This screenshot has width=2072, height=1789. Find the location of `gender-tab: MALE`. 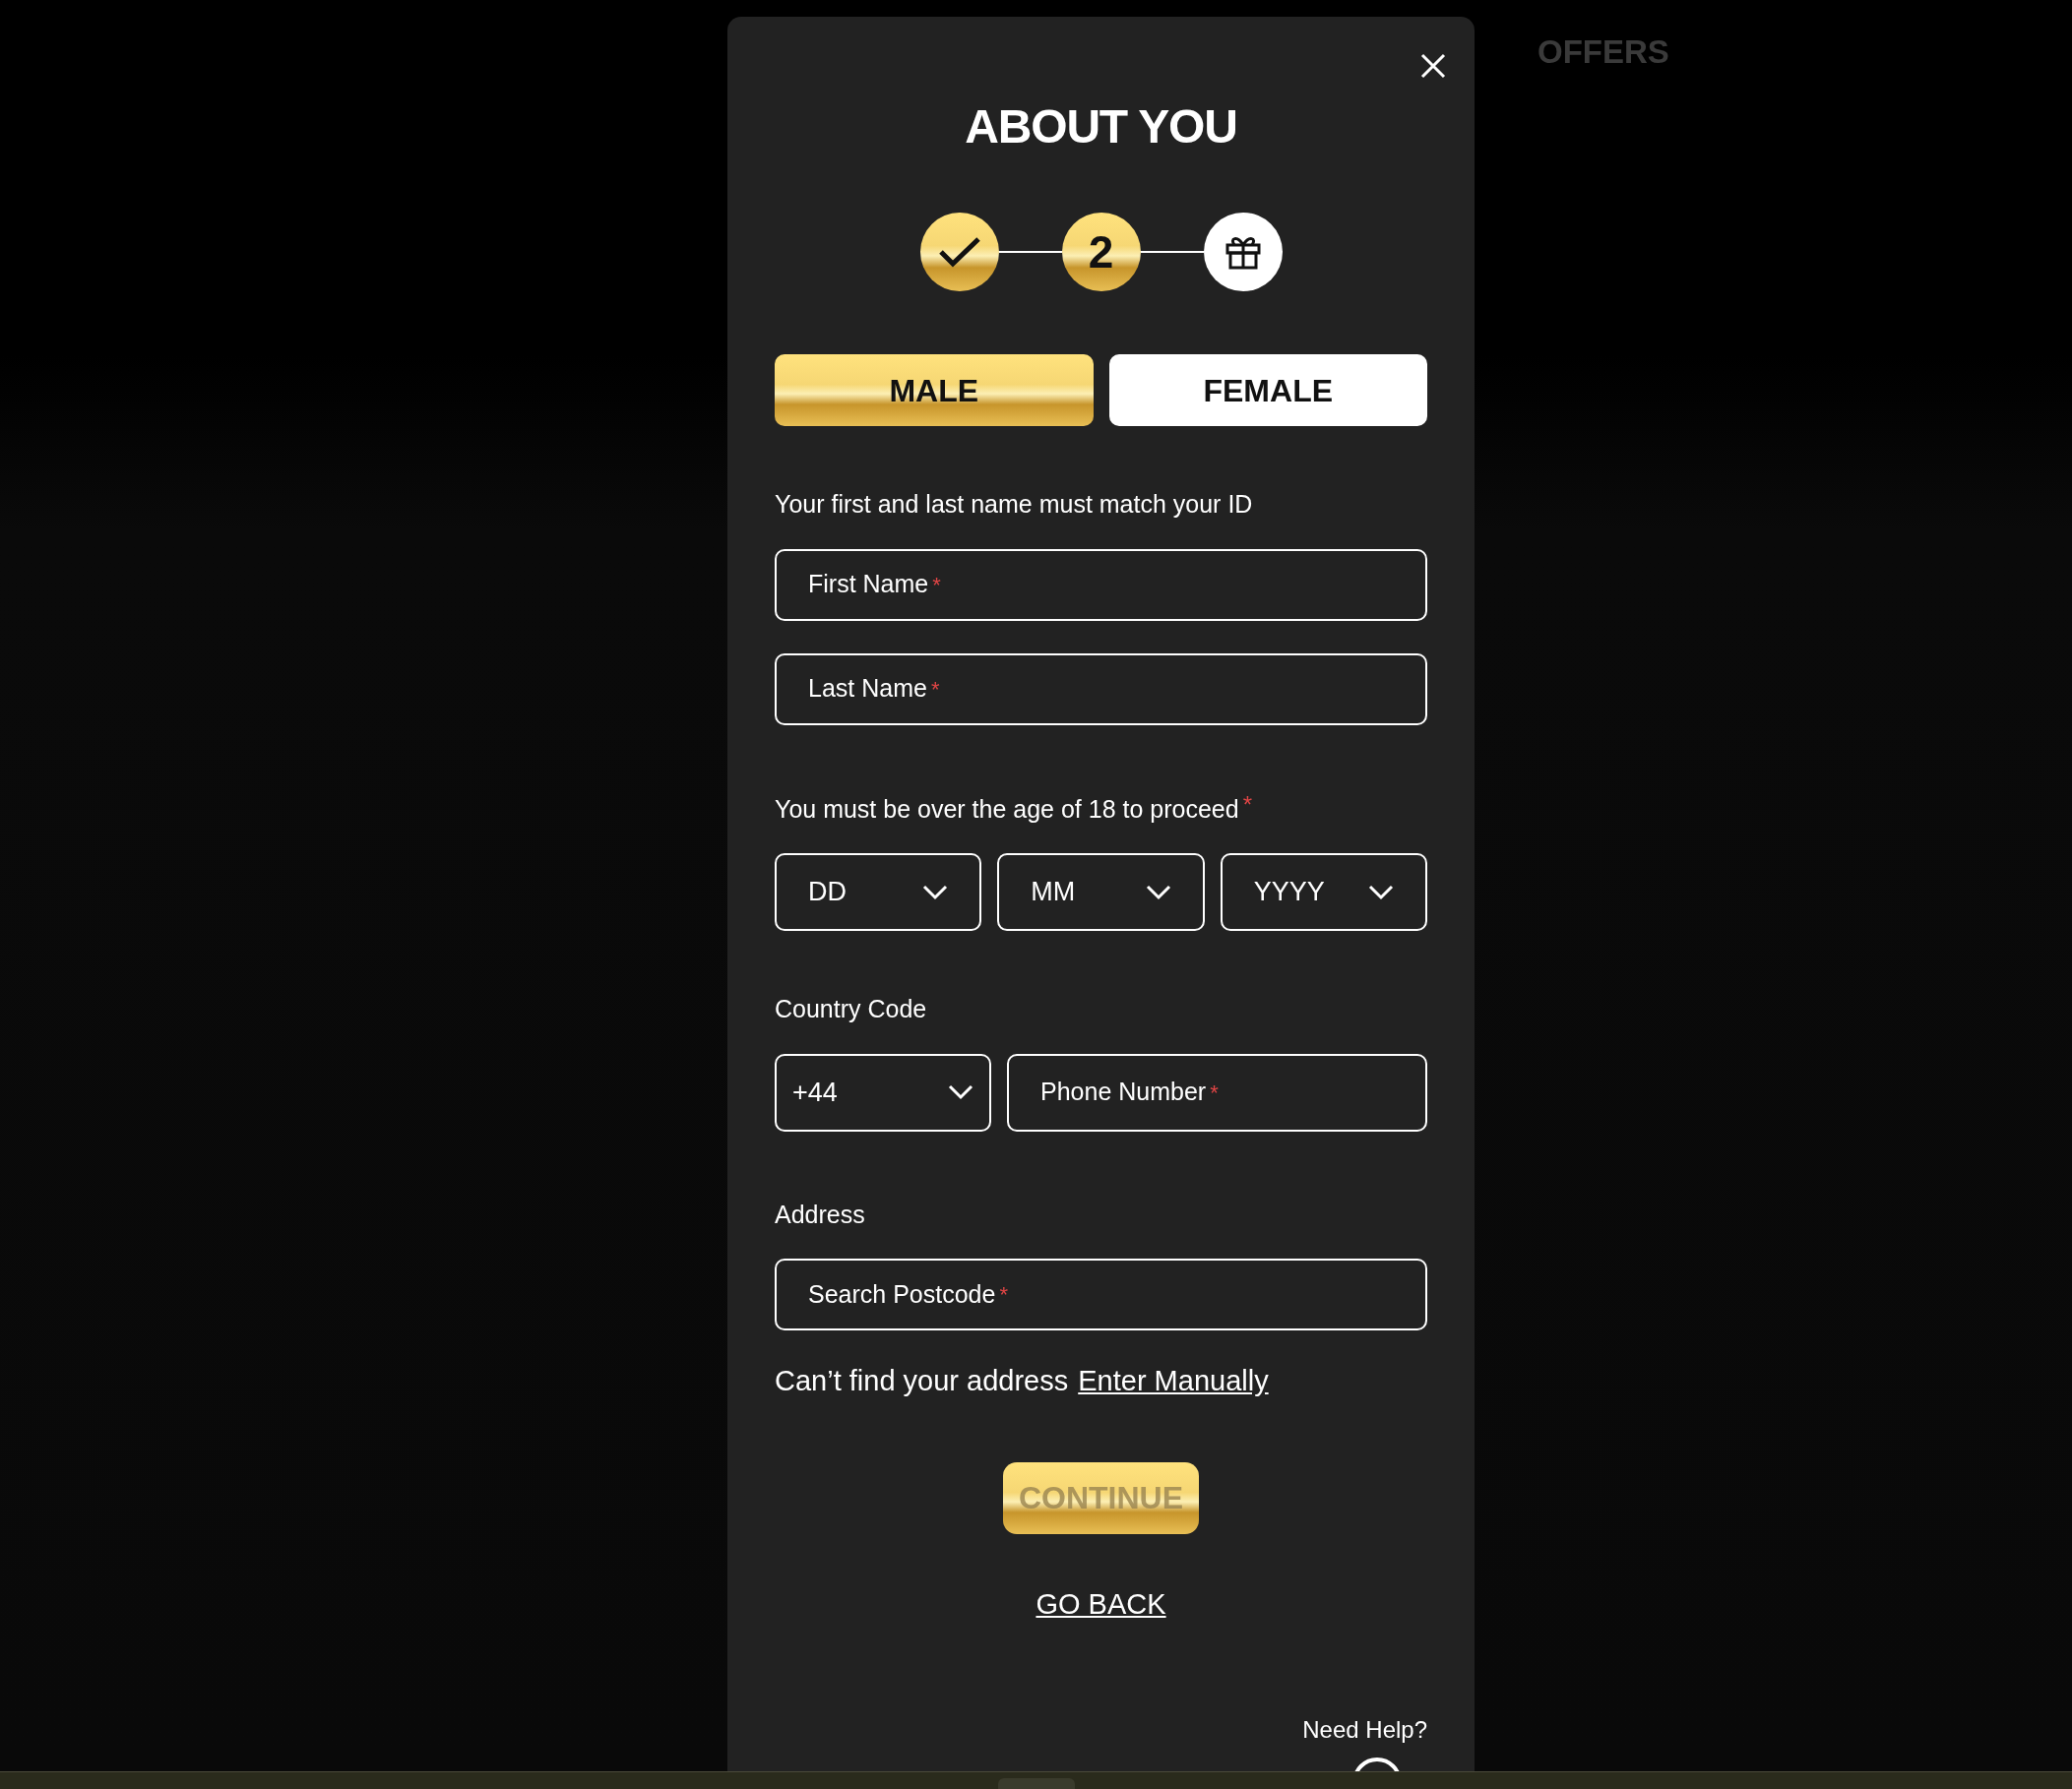

gender-tab: MALE is located at coordinates (935, 390).